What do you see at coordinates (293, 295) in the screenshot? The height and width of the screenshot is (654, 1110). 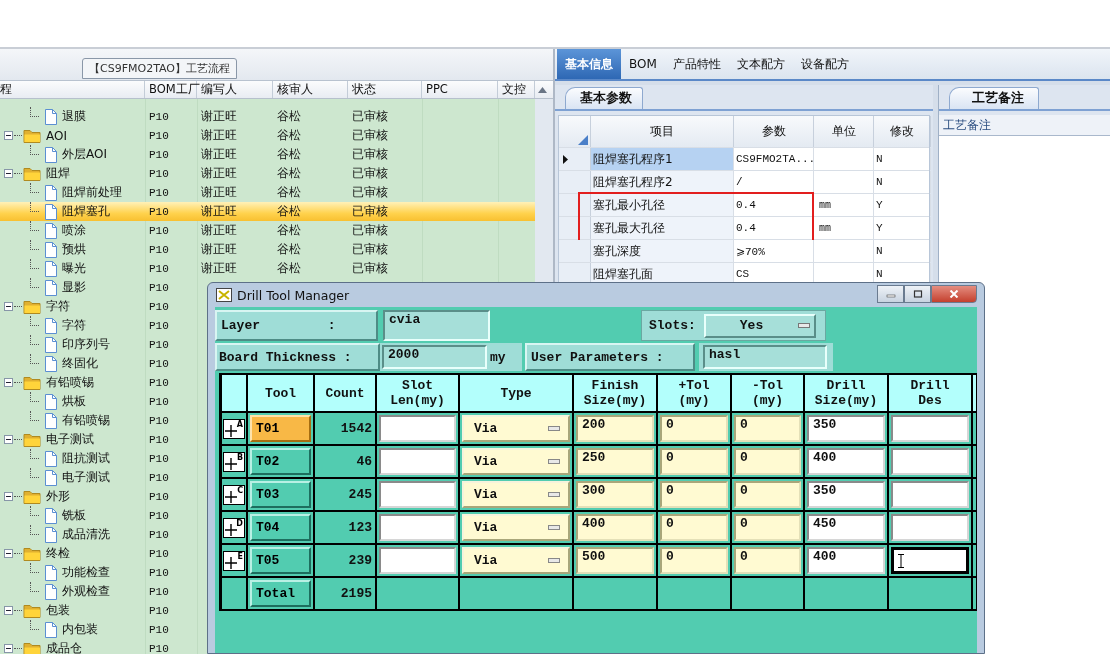 I see `window-title: Drill Tool Manager` at bounding box center [293, 295].